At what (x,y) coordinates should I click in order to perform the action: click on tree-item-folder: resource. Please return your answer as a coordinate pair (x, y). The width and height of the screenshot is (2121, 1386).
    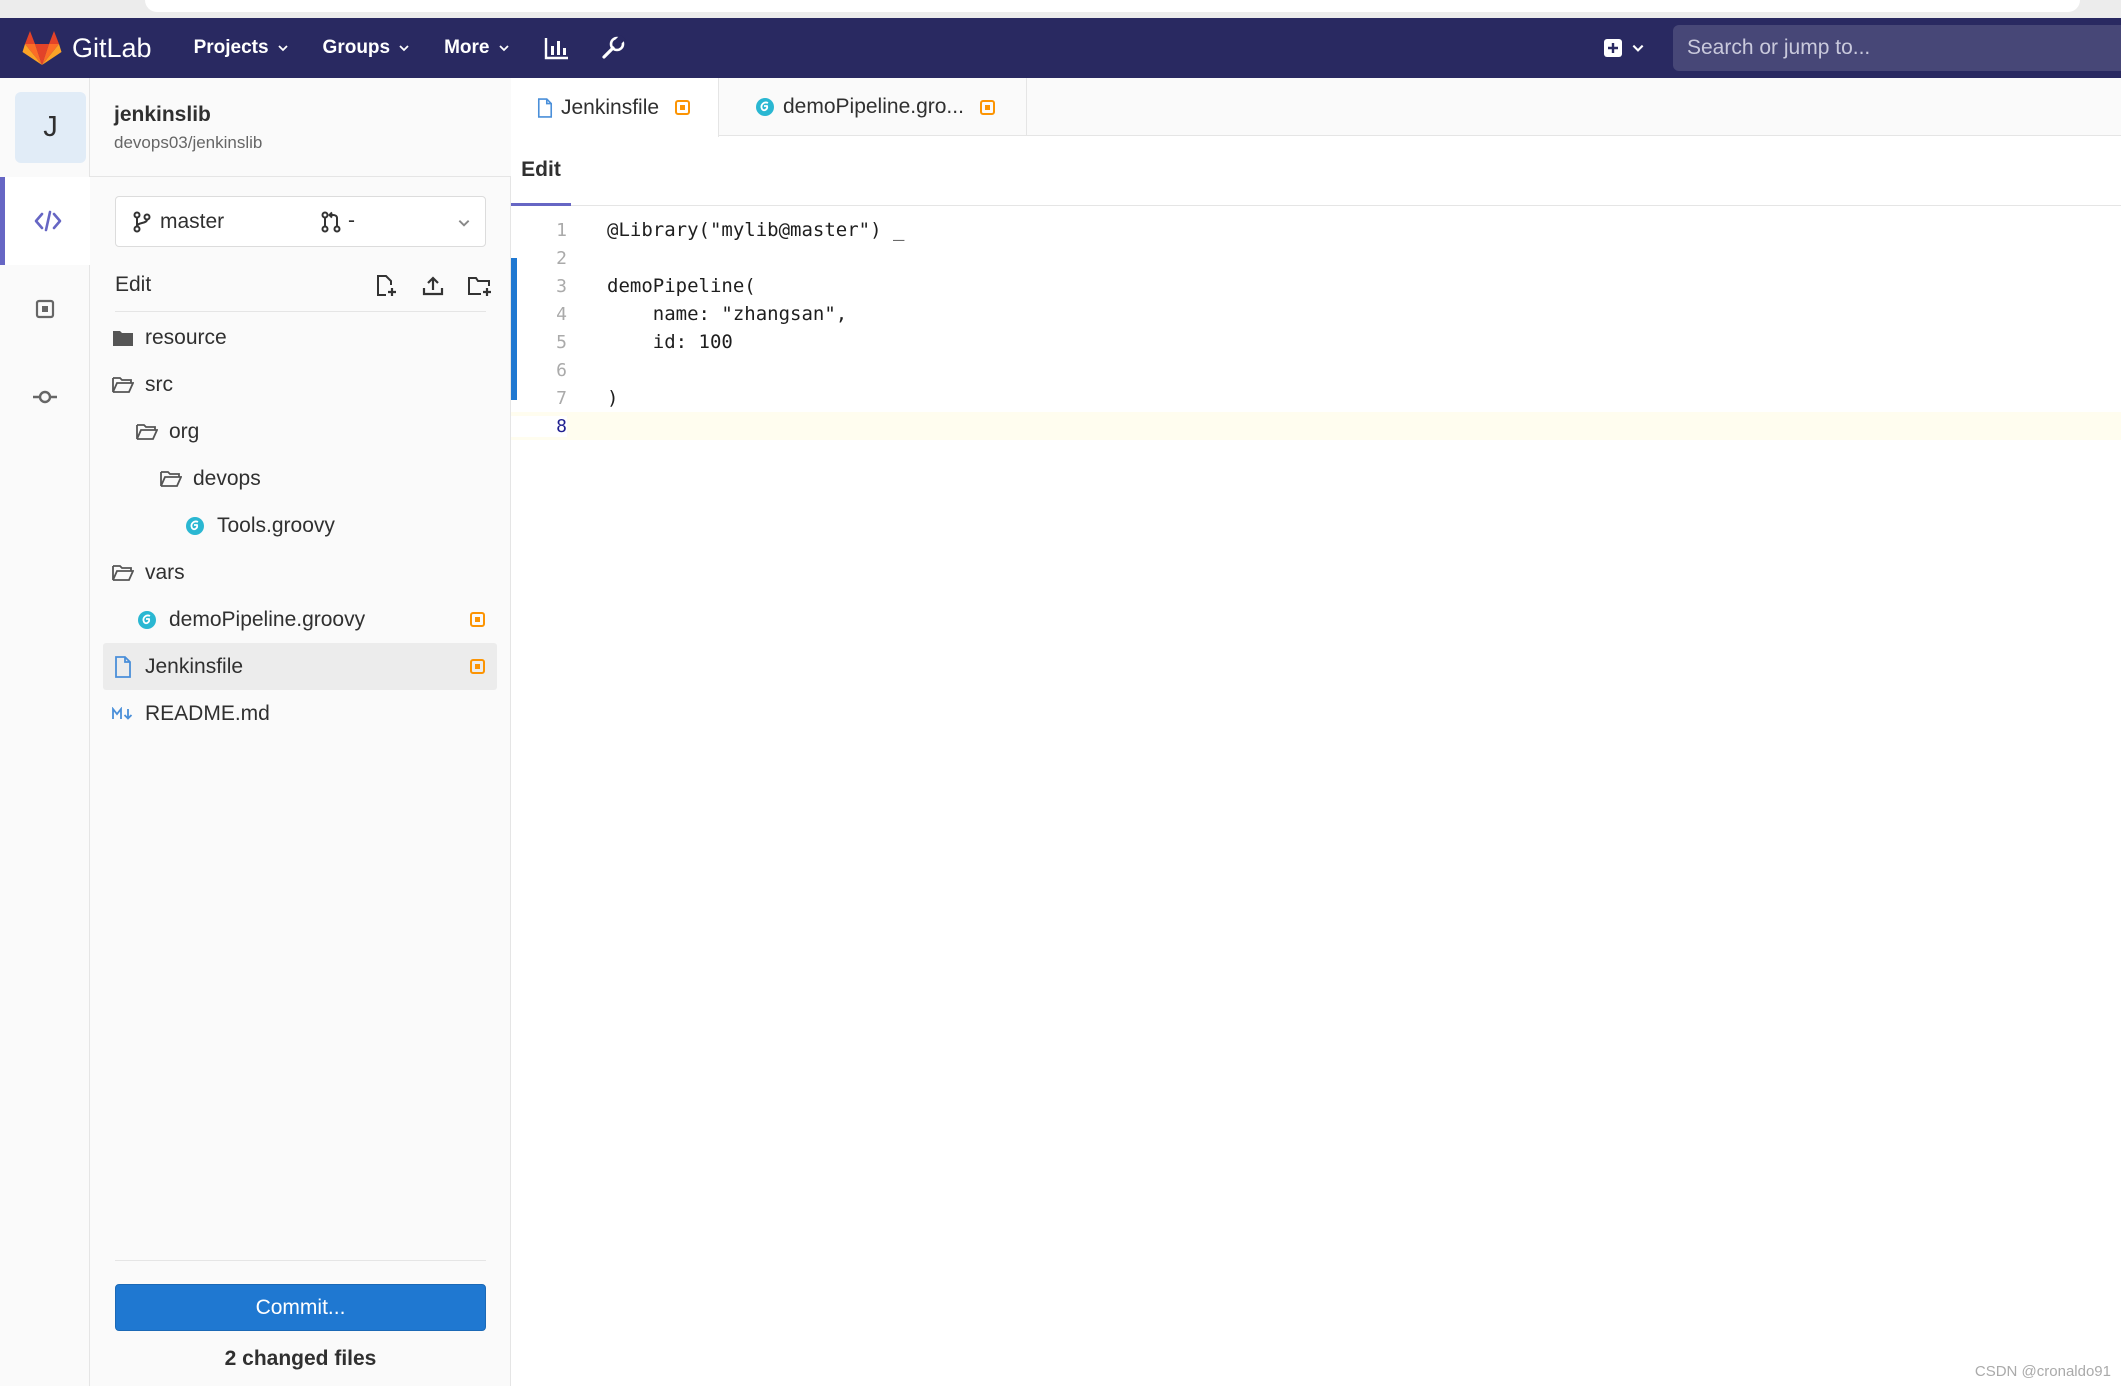
    Looking at the image, I should click on (300, 337).